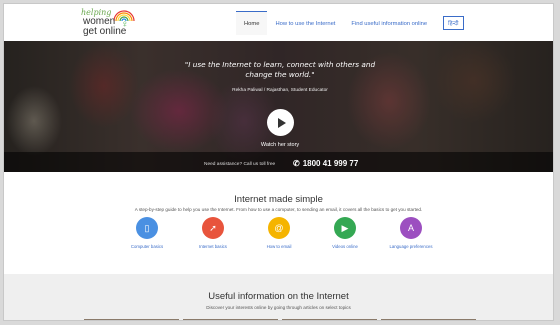 The width and height of the screenshot is (560, 325). Describe the element at coordinates (105, 31) in the screenshot. I see `logo-line-3: get online` at that location.